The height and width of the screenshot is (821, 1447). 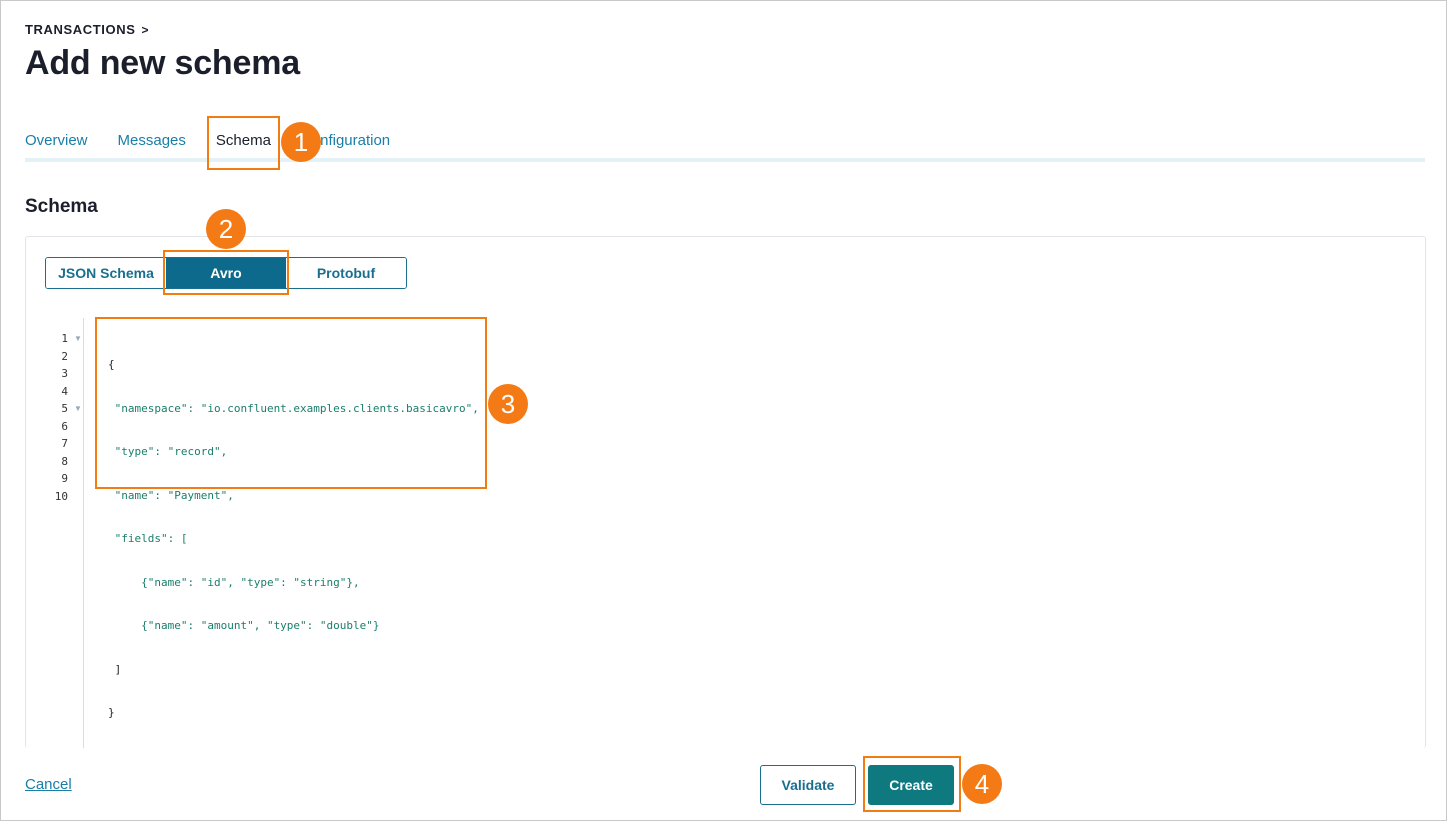 What do you see at coordinates (64, 338) in the screenshot?
I see `line-number: 1` at bounding box center [64, 338].